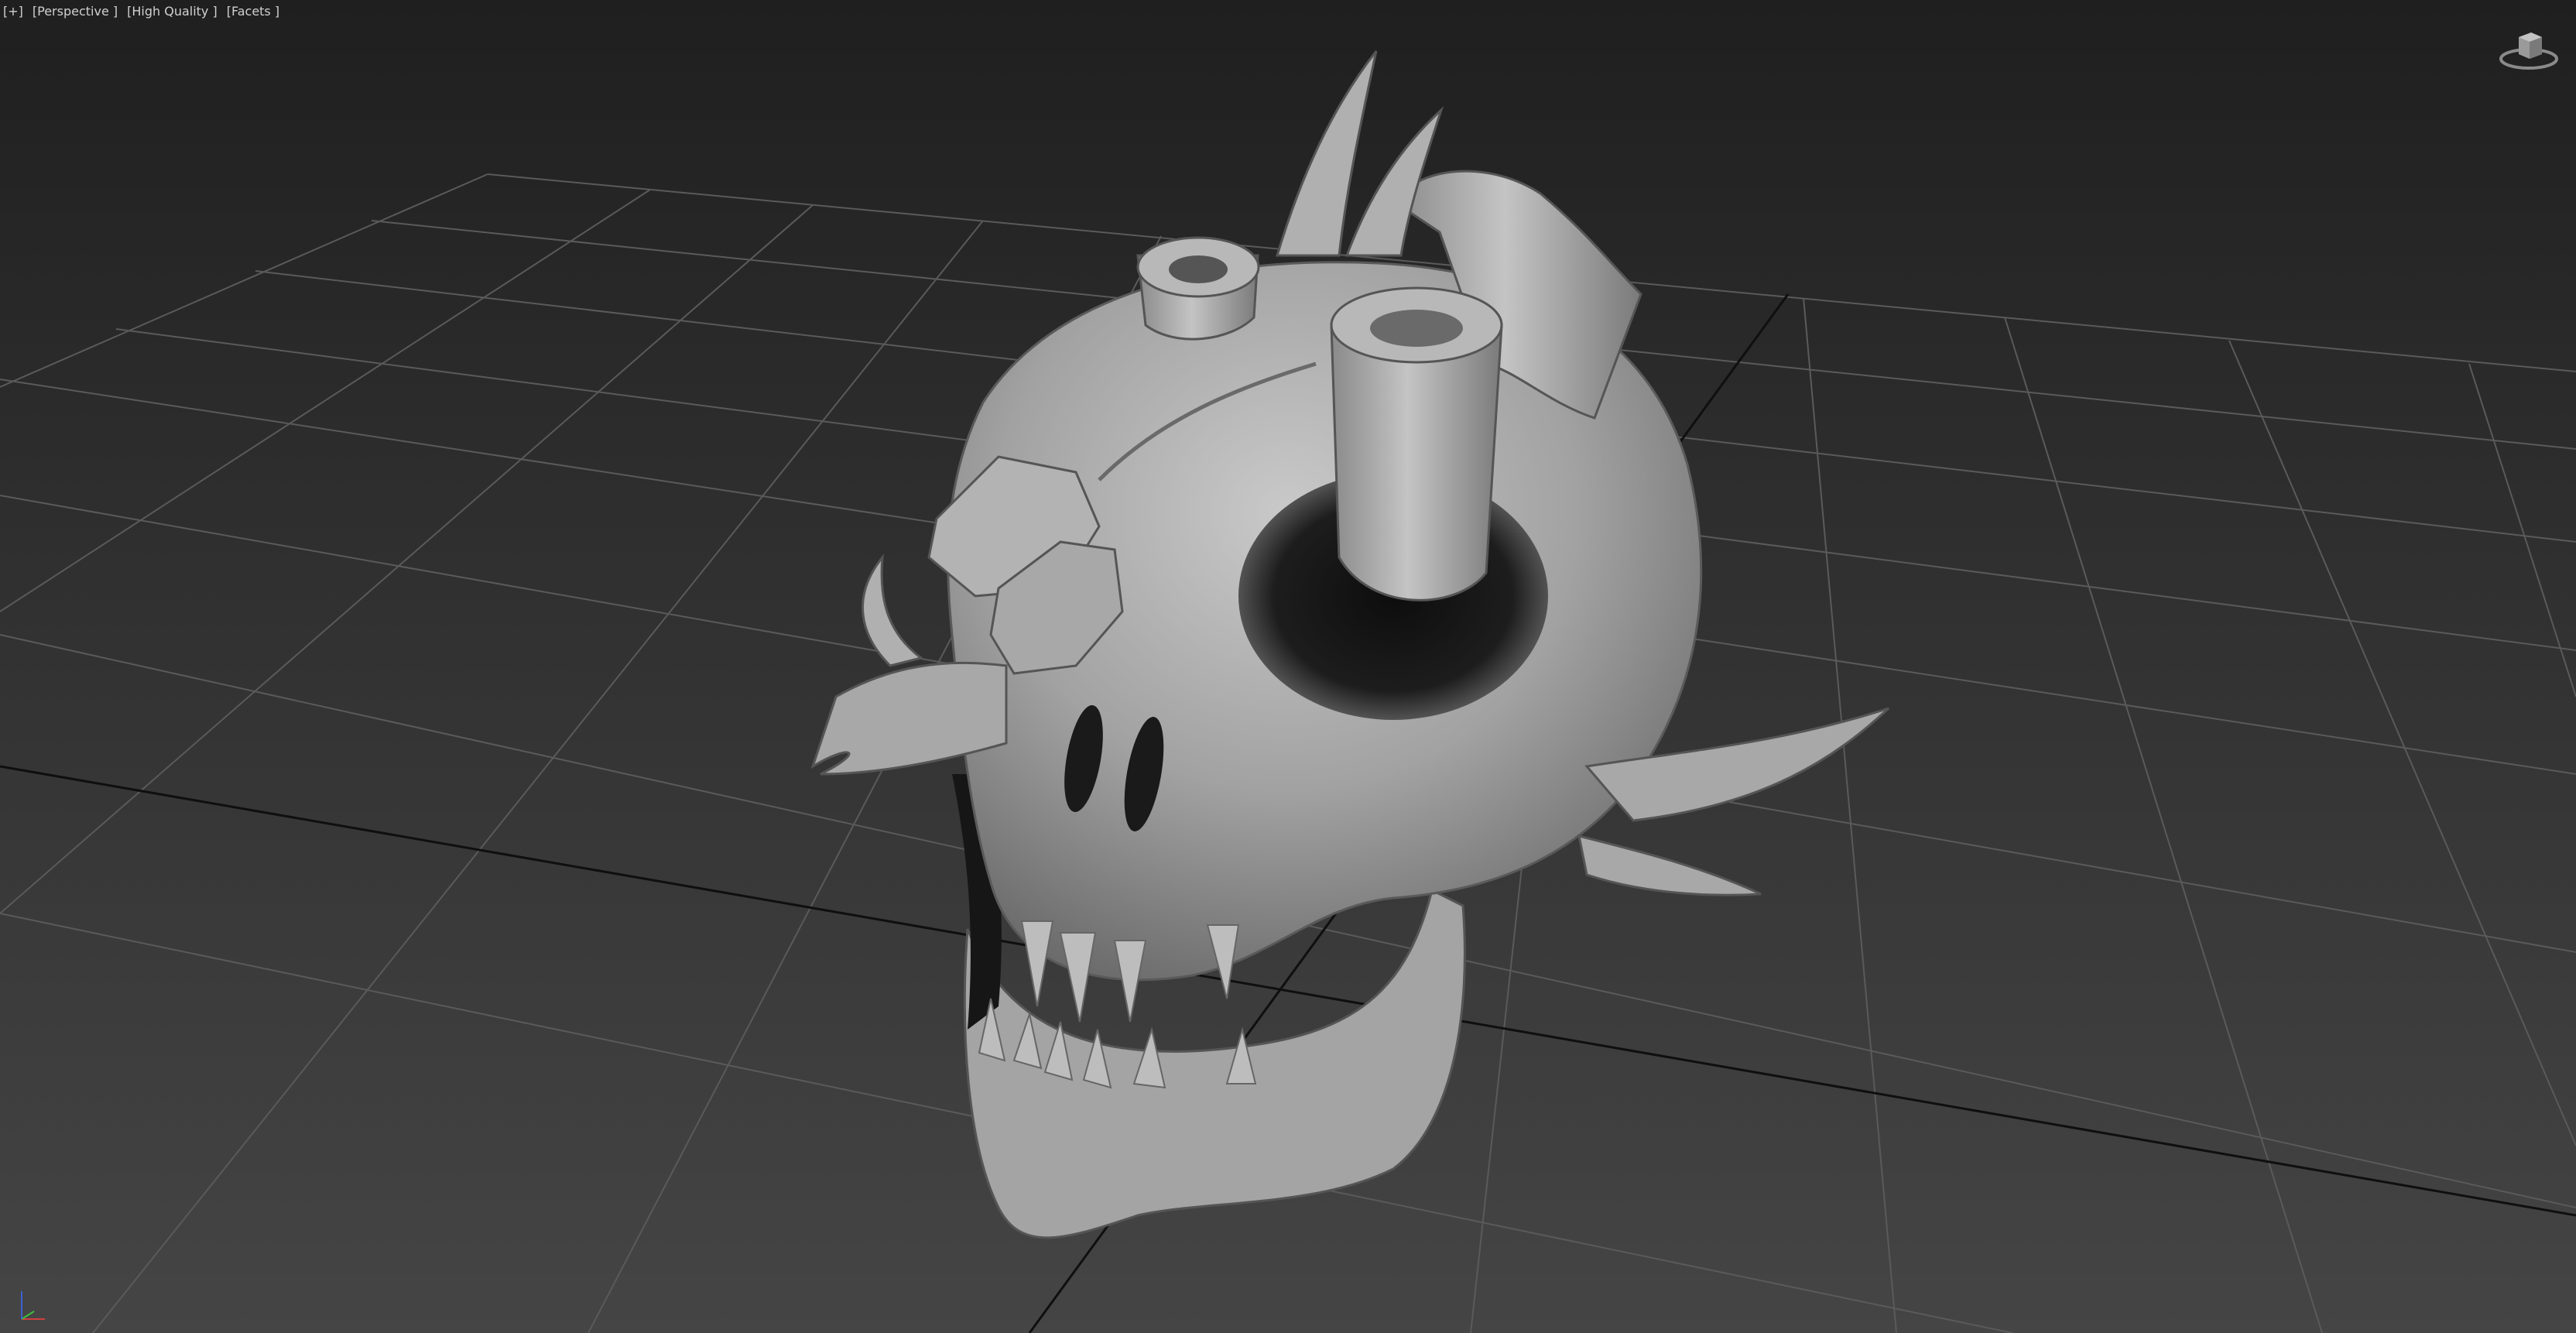 This screenshot has height=1333, width=2576. I want to click on viewcube, so click(2529, 49).